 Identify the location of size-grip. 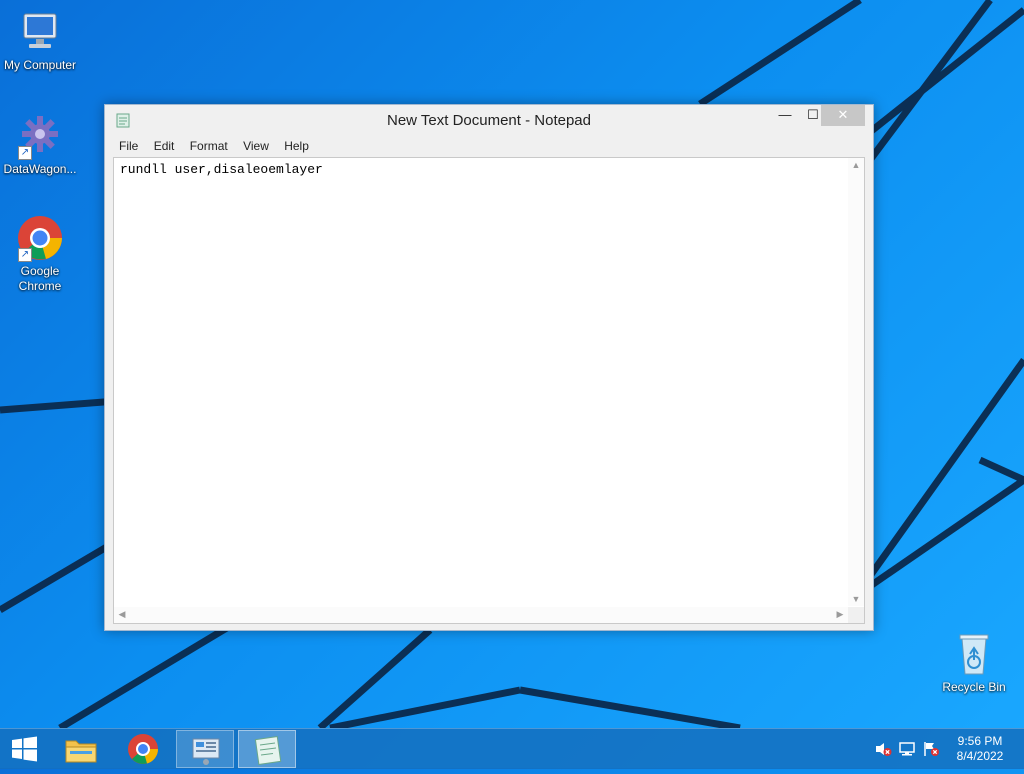
(856, 615).